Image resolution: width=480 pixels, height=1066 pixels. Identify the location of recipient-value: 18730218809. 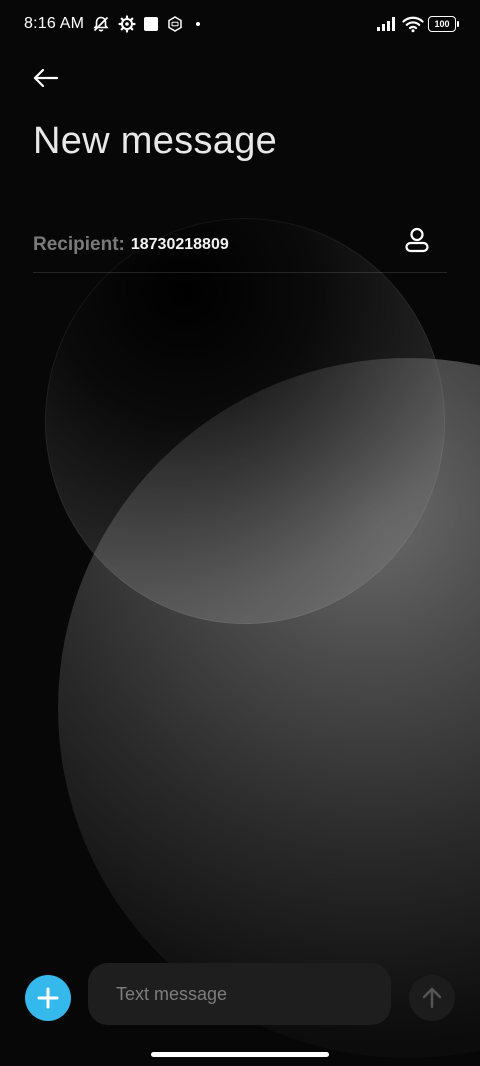
(180, 245).